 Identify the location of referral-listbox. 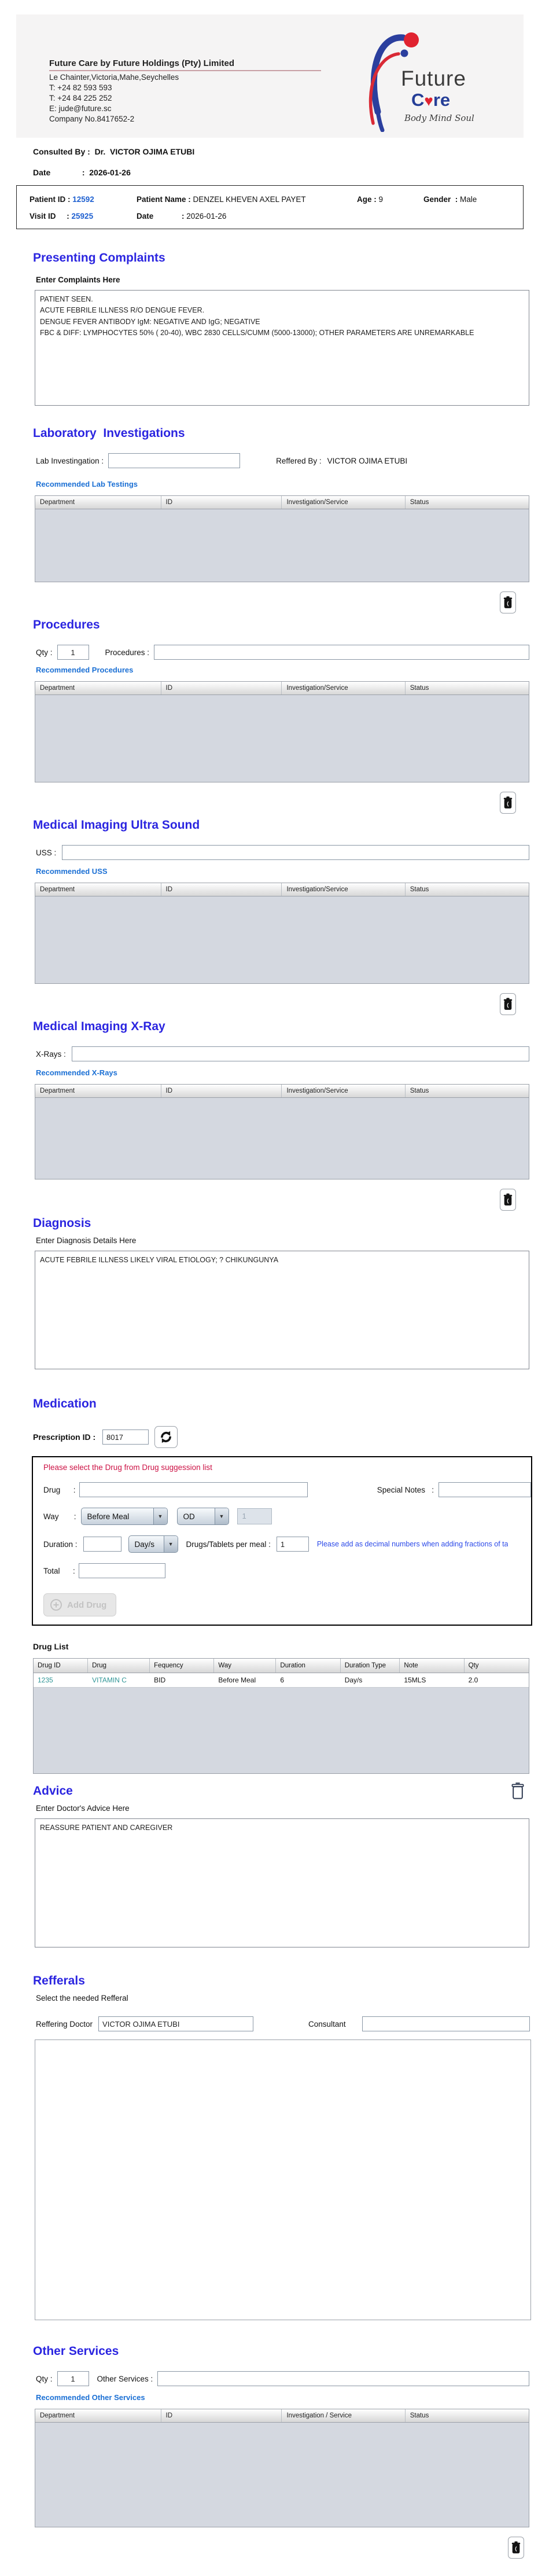
(283, 2180).